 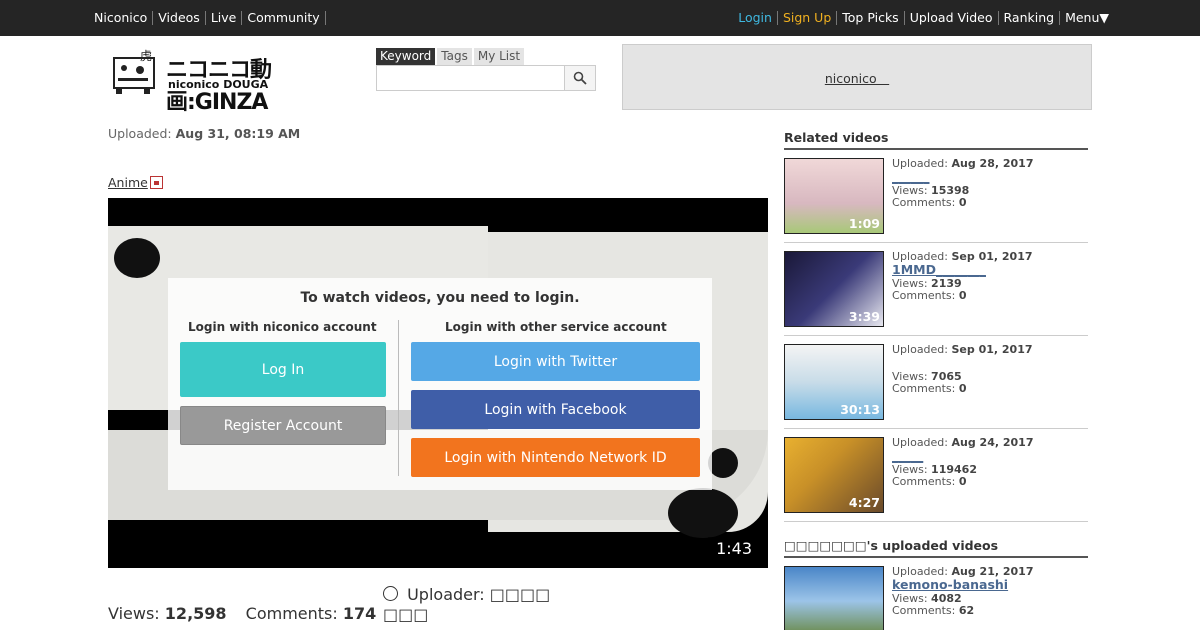 What do you see at coordinates (466, 615) in the screenshot?
I see `uploader-name-continued: □□□` at bounding box center [466, 615].